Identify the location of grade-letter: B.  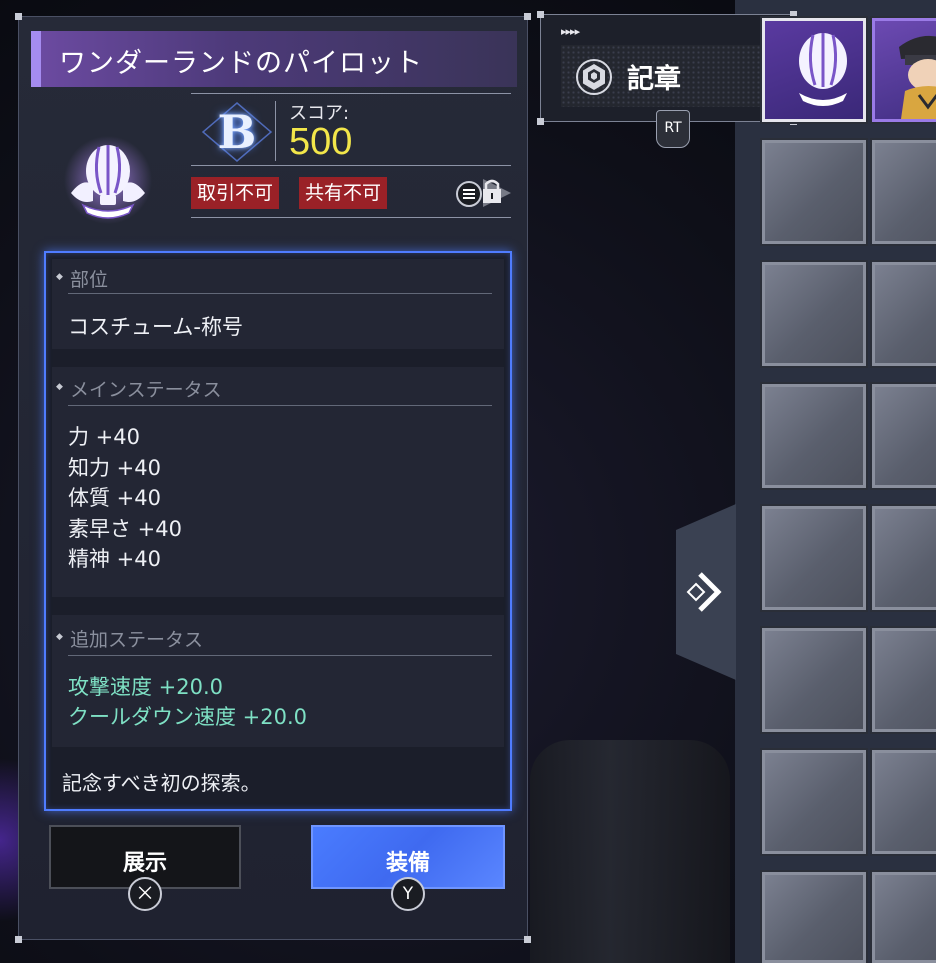
(237, 132).